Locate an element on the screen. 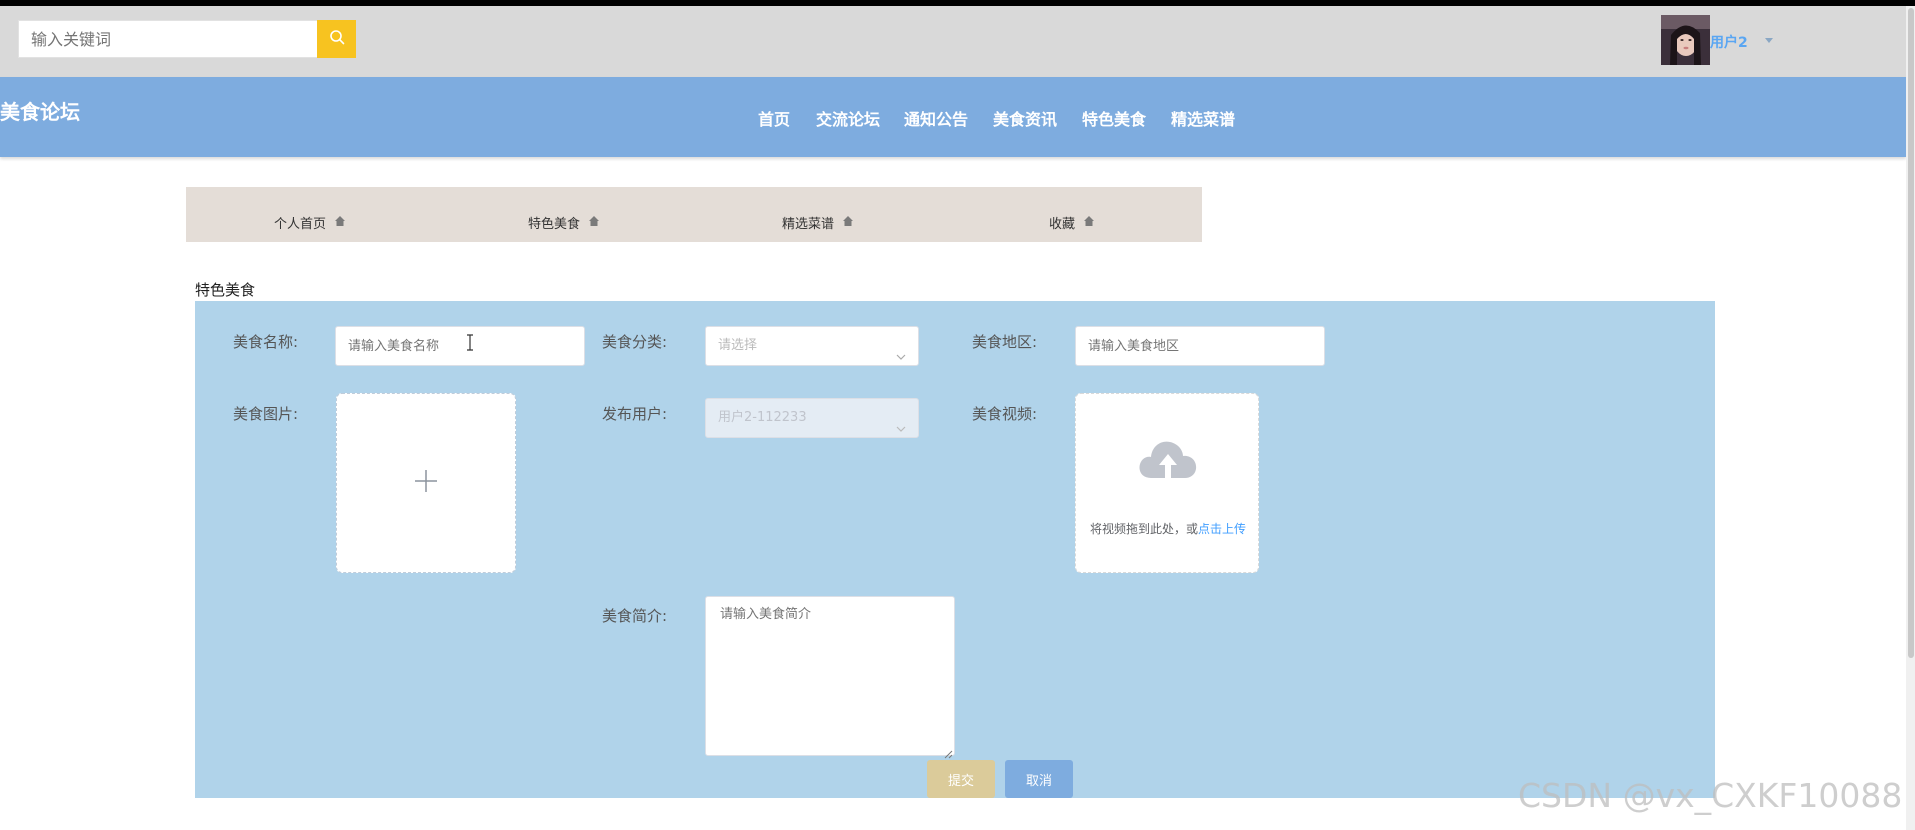 This screenshot has height=830, width=1915. video-upload-box: 将视频拖到此处，或点击上传 is located at coordinates (1167, 483).